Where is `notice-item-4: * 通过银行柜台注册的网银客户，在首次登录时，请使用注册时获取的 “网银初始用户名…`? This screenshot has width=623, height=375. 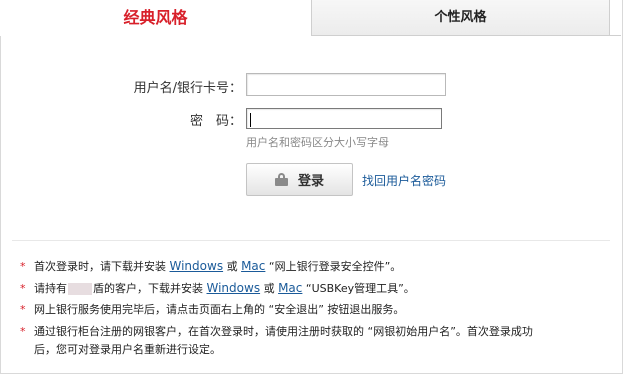
notice-item-4: * 通过银行柜台注册的网银客户，在首次登录时，请使用注册时获取的 “网银初始用户名… is located at coordinates (276, 340).